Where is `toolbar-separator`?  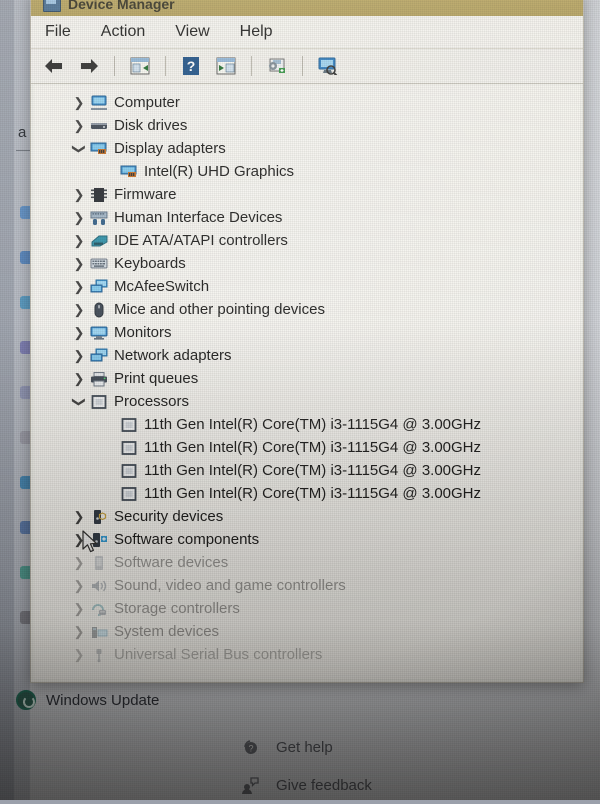
toolbar-separator is located at coordinates (165, 66).